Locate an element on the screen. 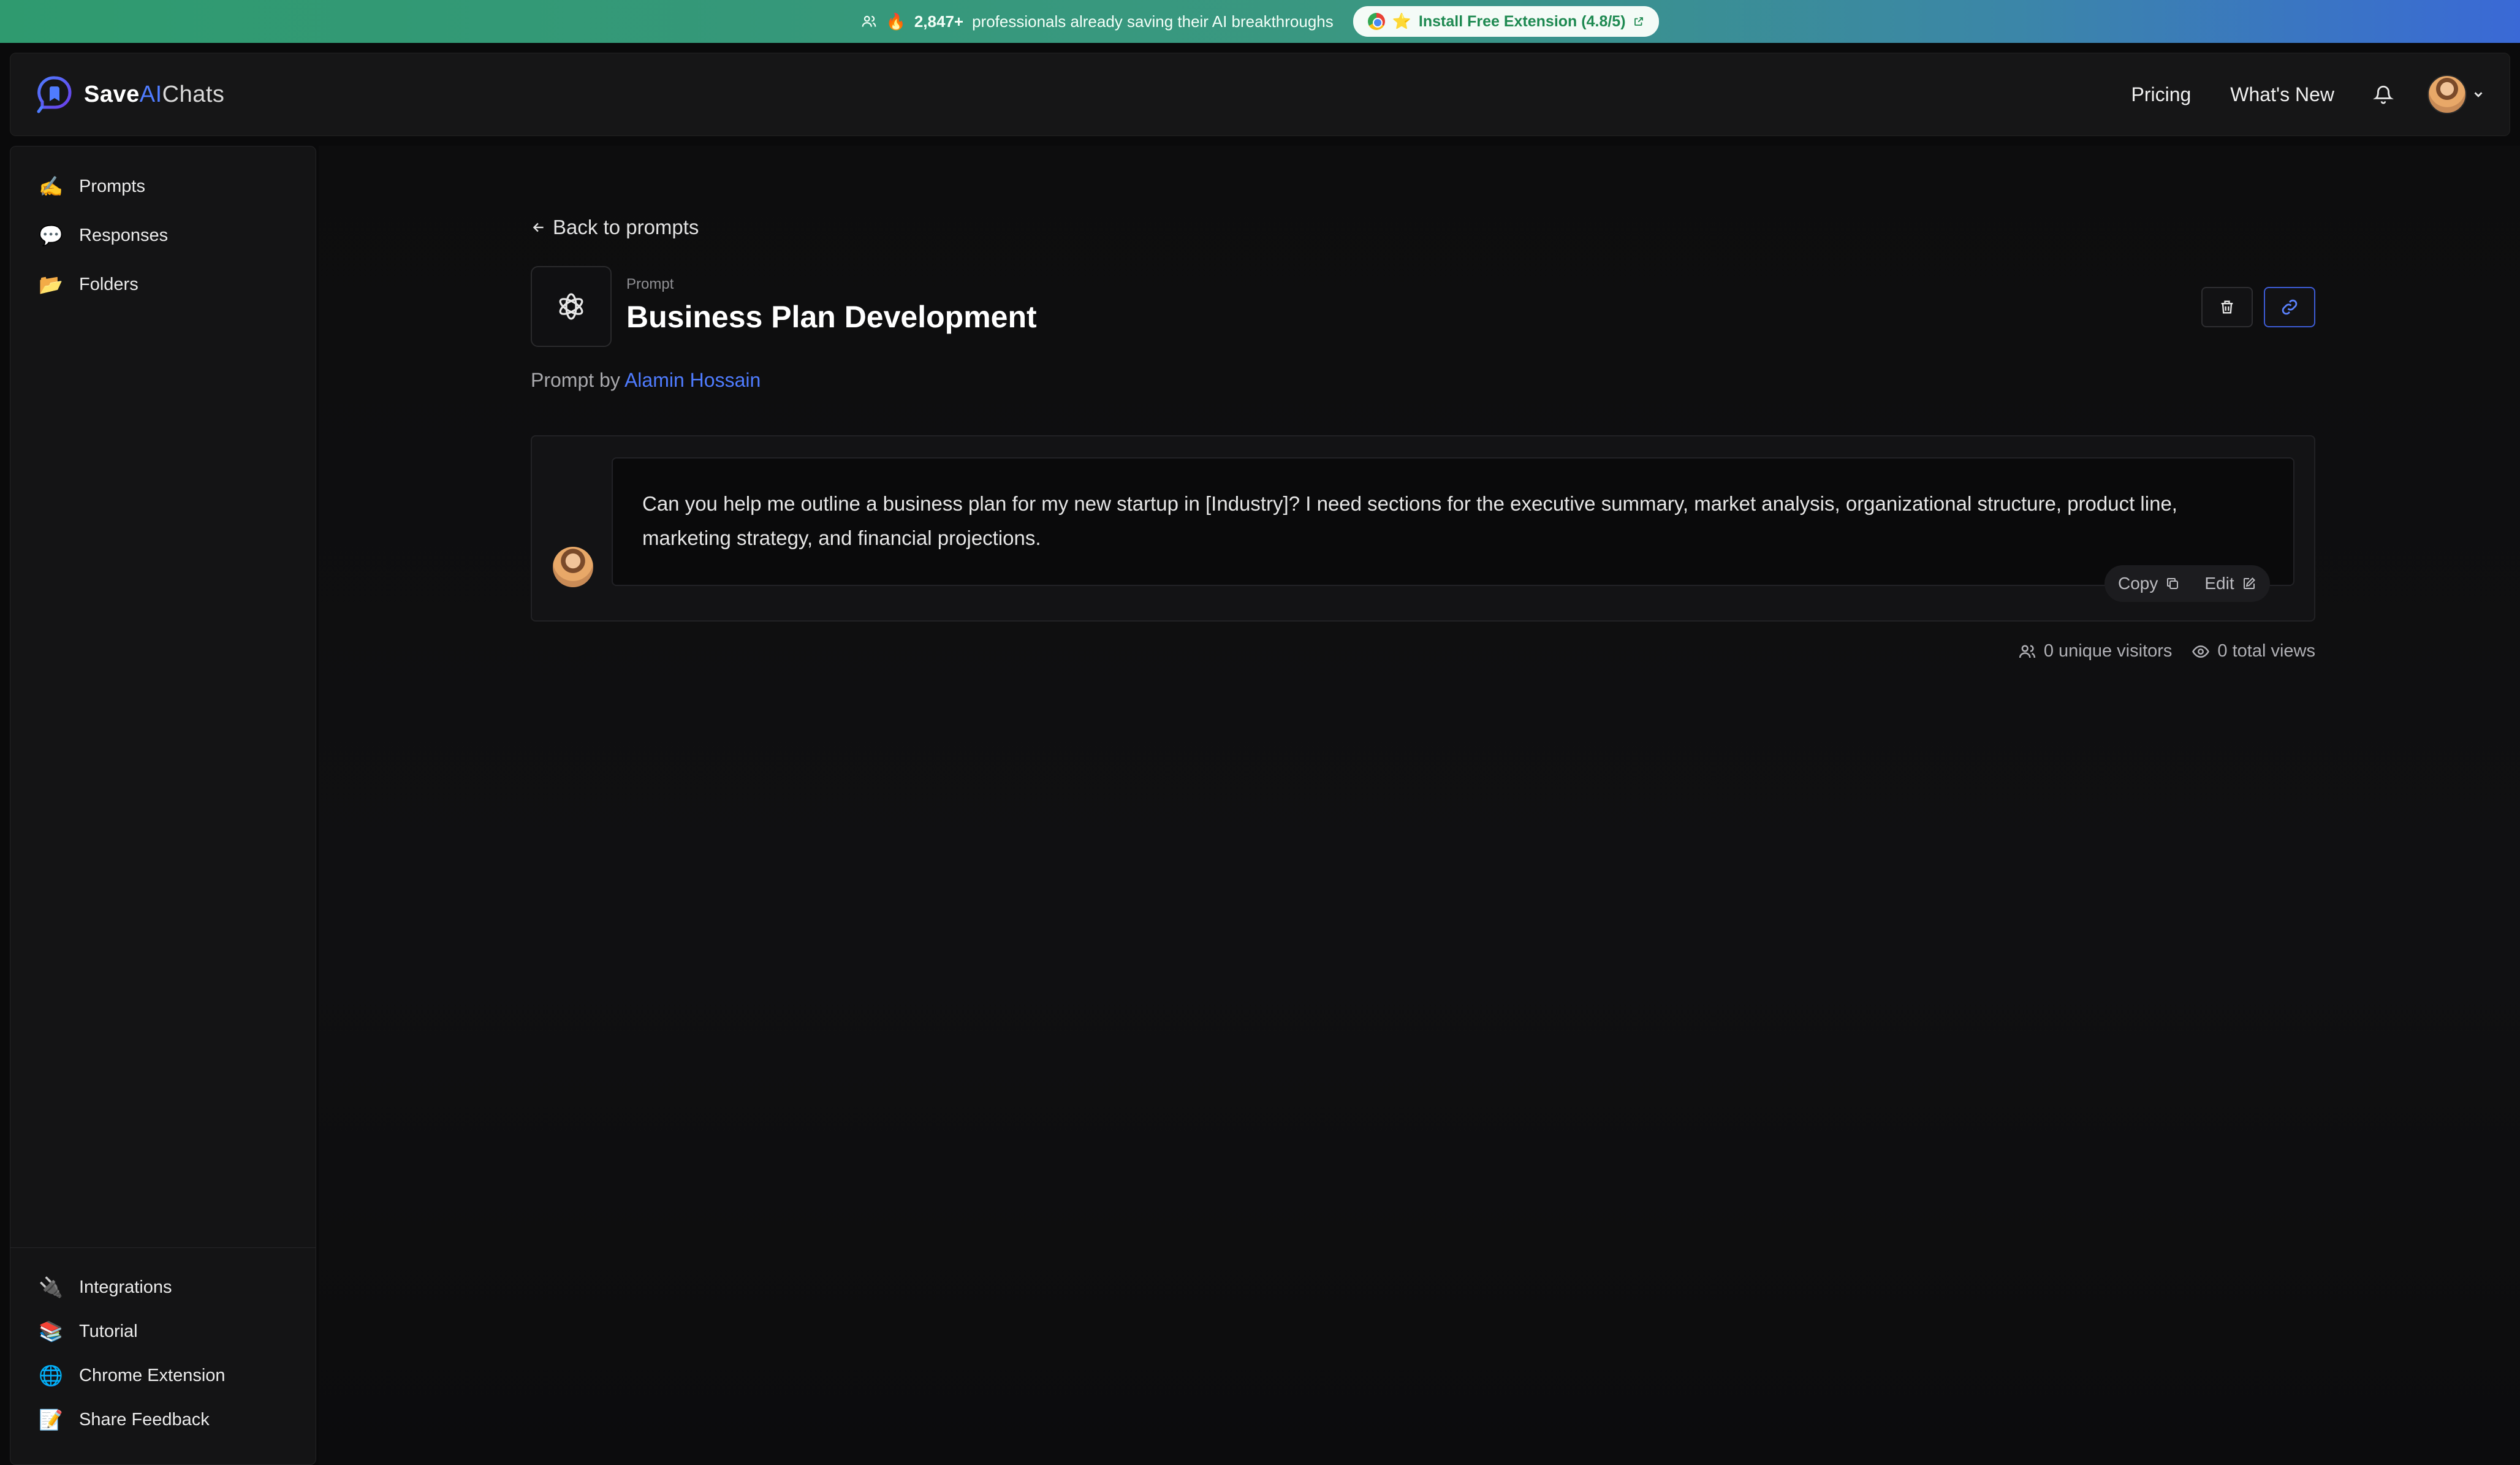 The image size is (2520, 1465). install-extension-button: ⭐ Install Free Extension (4.8/5) is located at coordinates (1506, 22).